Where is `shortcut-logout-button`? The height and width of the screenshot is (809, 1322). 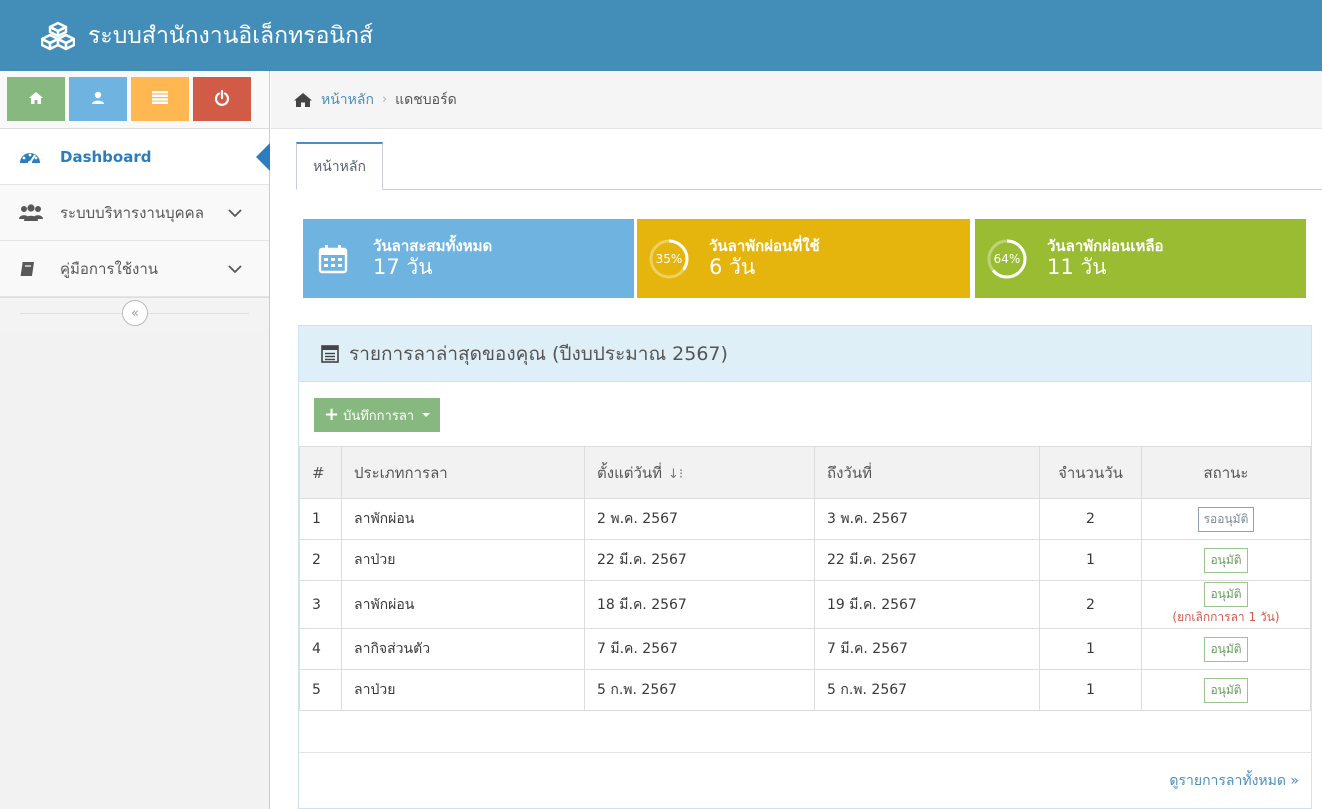 shortcut-logout-button is located at coordinates (222, 99).